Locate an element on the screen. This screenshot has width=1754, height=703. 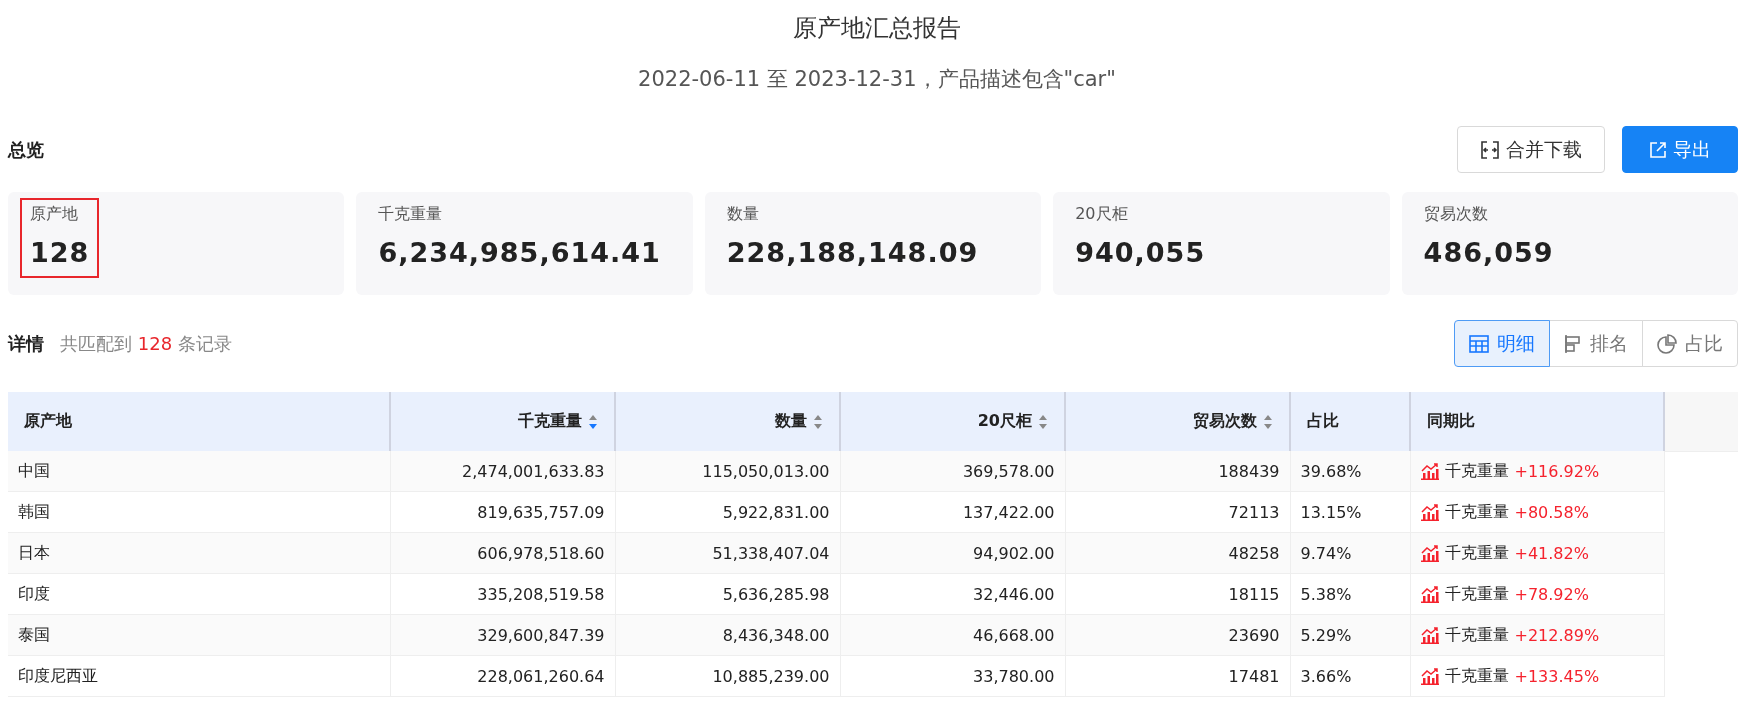
stat-highlight: 贸易次数 486,059 is located at coordinates (1488, 236).